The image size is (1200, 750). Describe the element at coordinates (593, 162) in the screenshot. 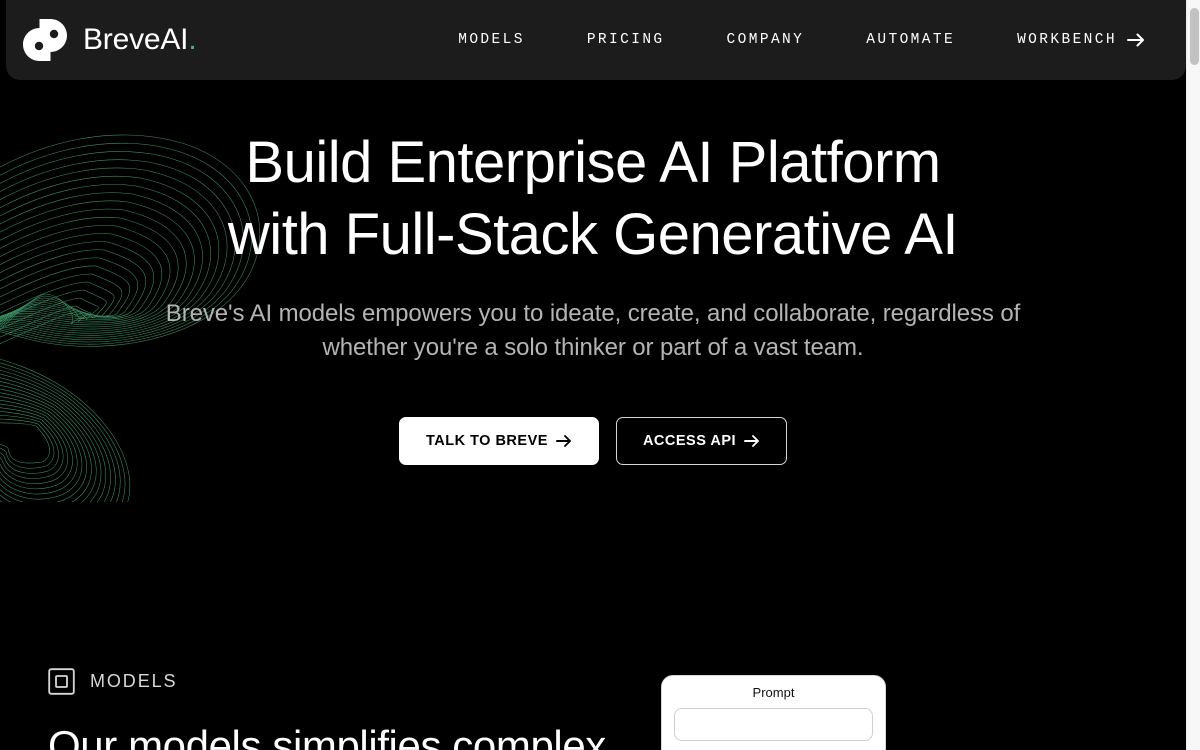

I see `headline-line-1: Build Enterprise AI Platform` at that location.